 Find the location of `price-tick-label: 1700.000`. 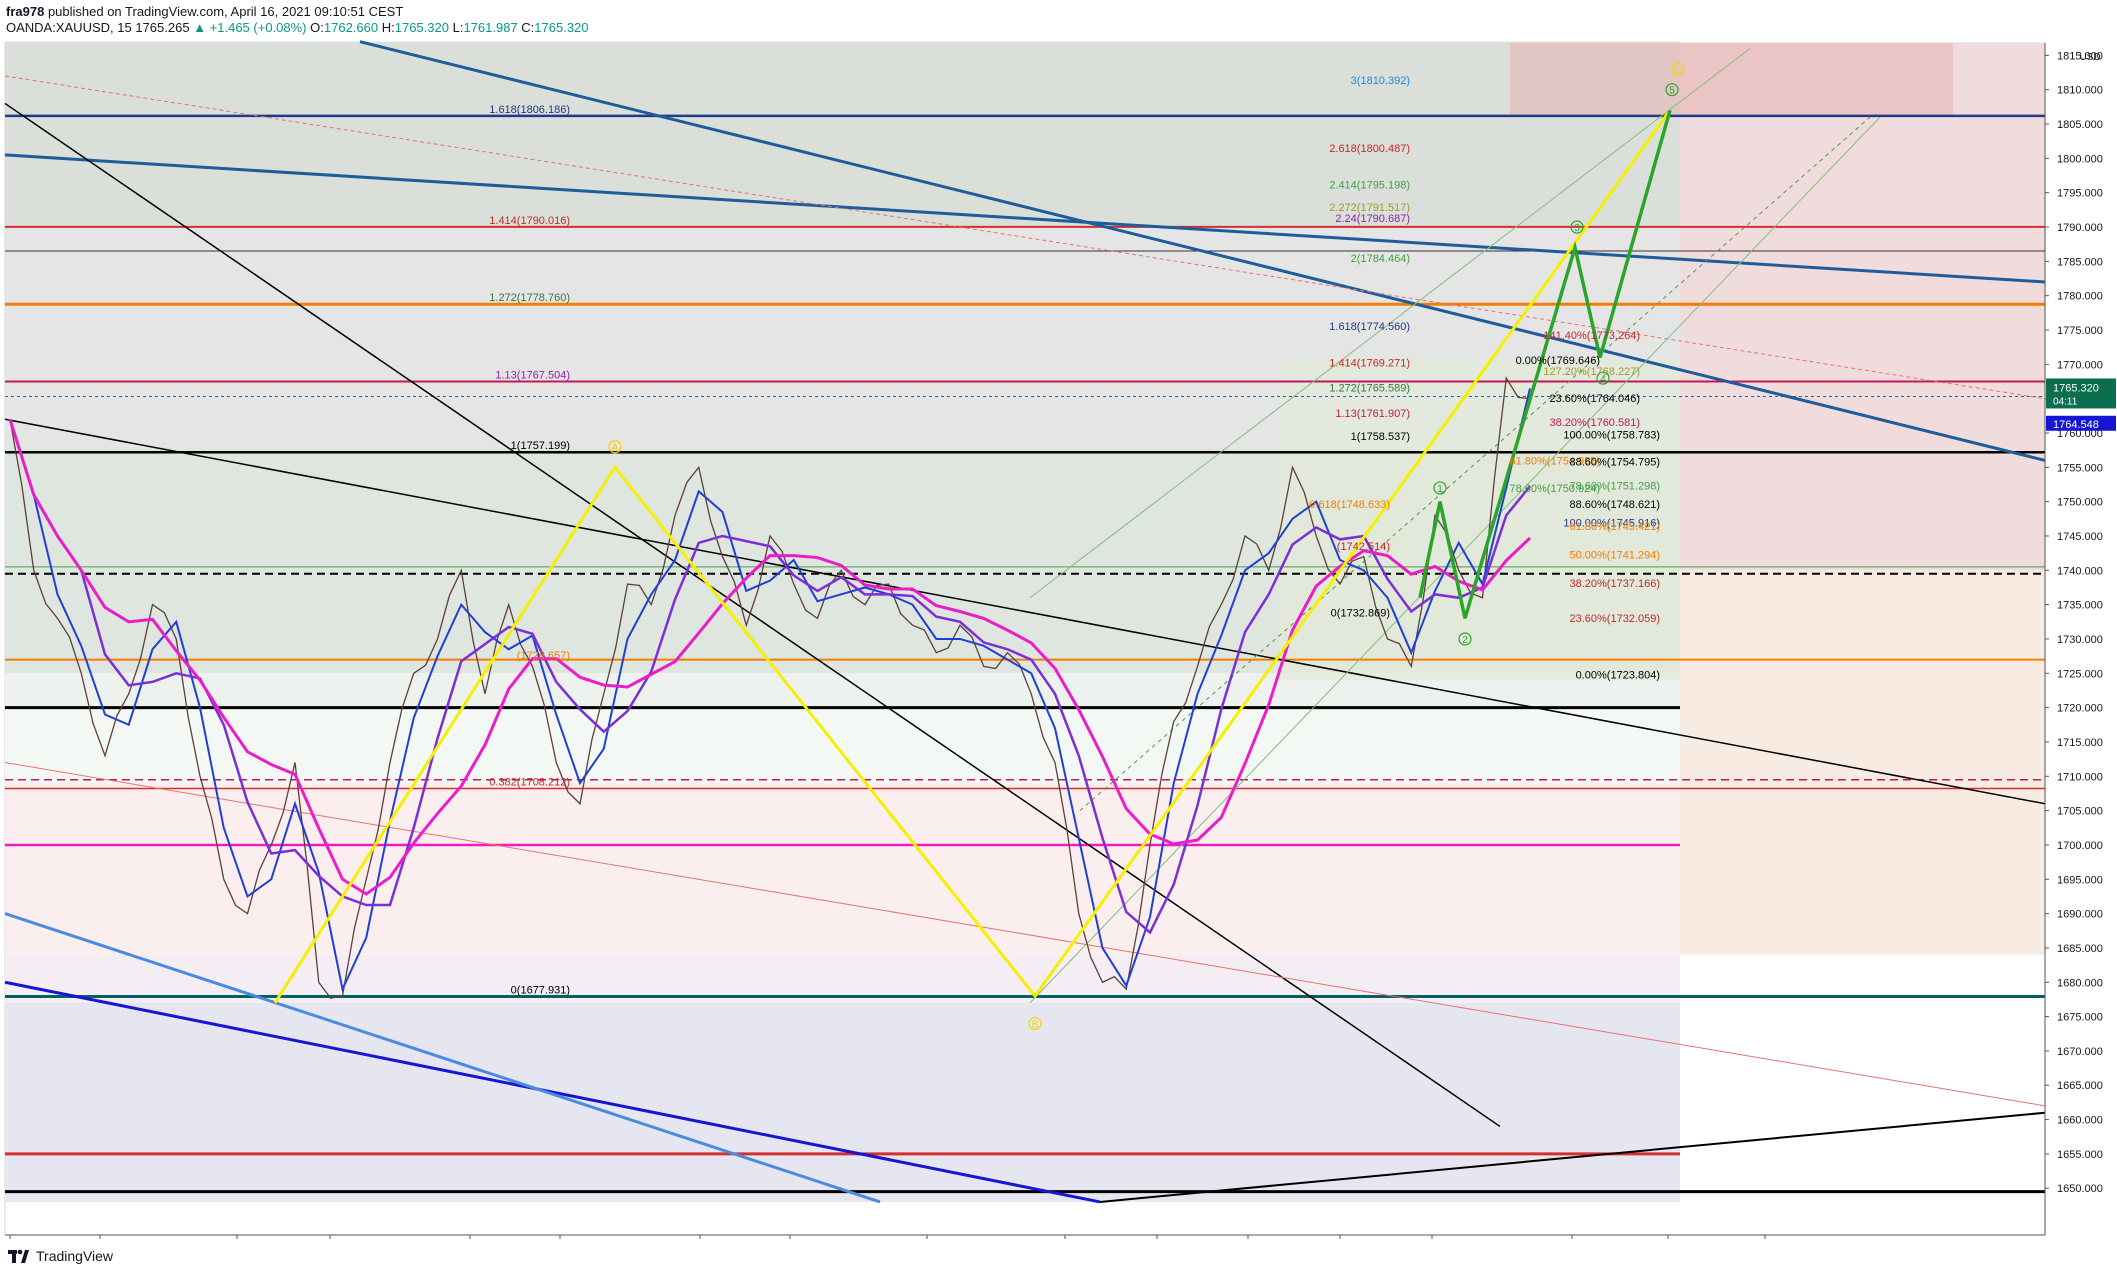

price-tick-label: 1700.000 is located at coordinates (2080, 846).